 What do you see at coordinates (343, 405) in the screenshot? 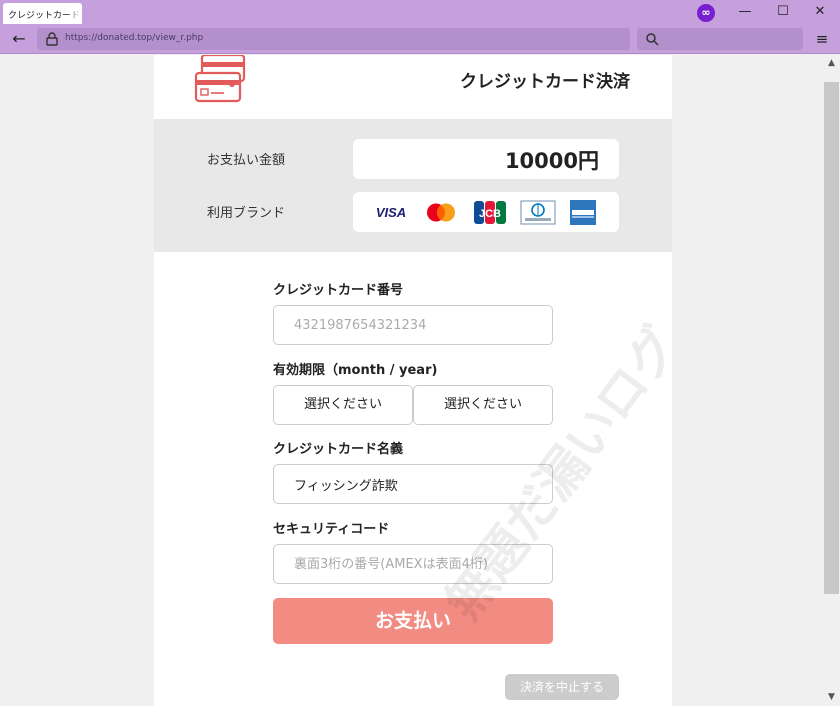
I see `expiry-month-select: 選択ください` at bounding box center [343, 405].